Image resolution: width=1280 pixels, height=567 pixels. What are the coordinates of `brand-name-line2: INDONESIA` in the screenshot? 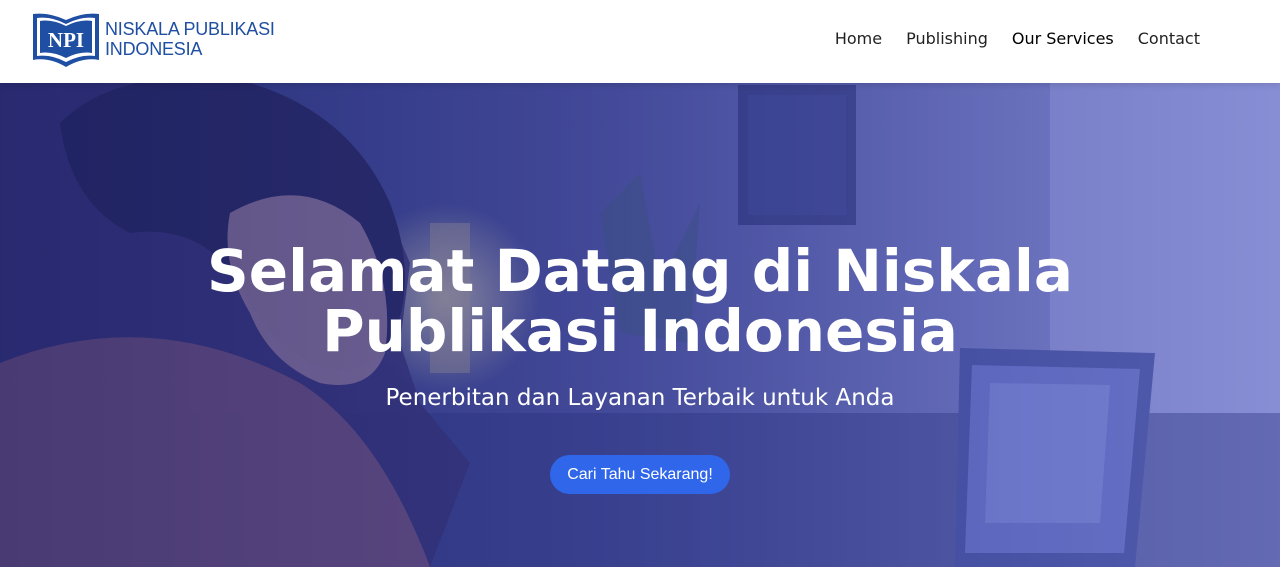 It's located at (154, 49).